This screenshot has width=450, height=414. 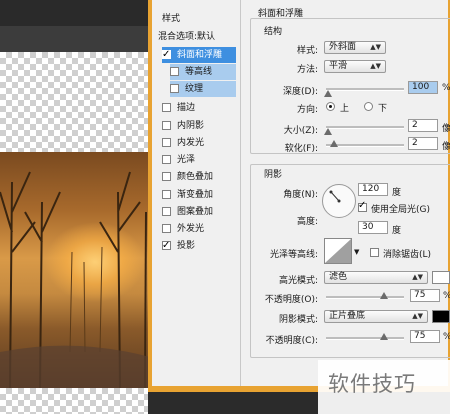 I want to click on soften-slider-thumb, so click(x=334, y=143).